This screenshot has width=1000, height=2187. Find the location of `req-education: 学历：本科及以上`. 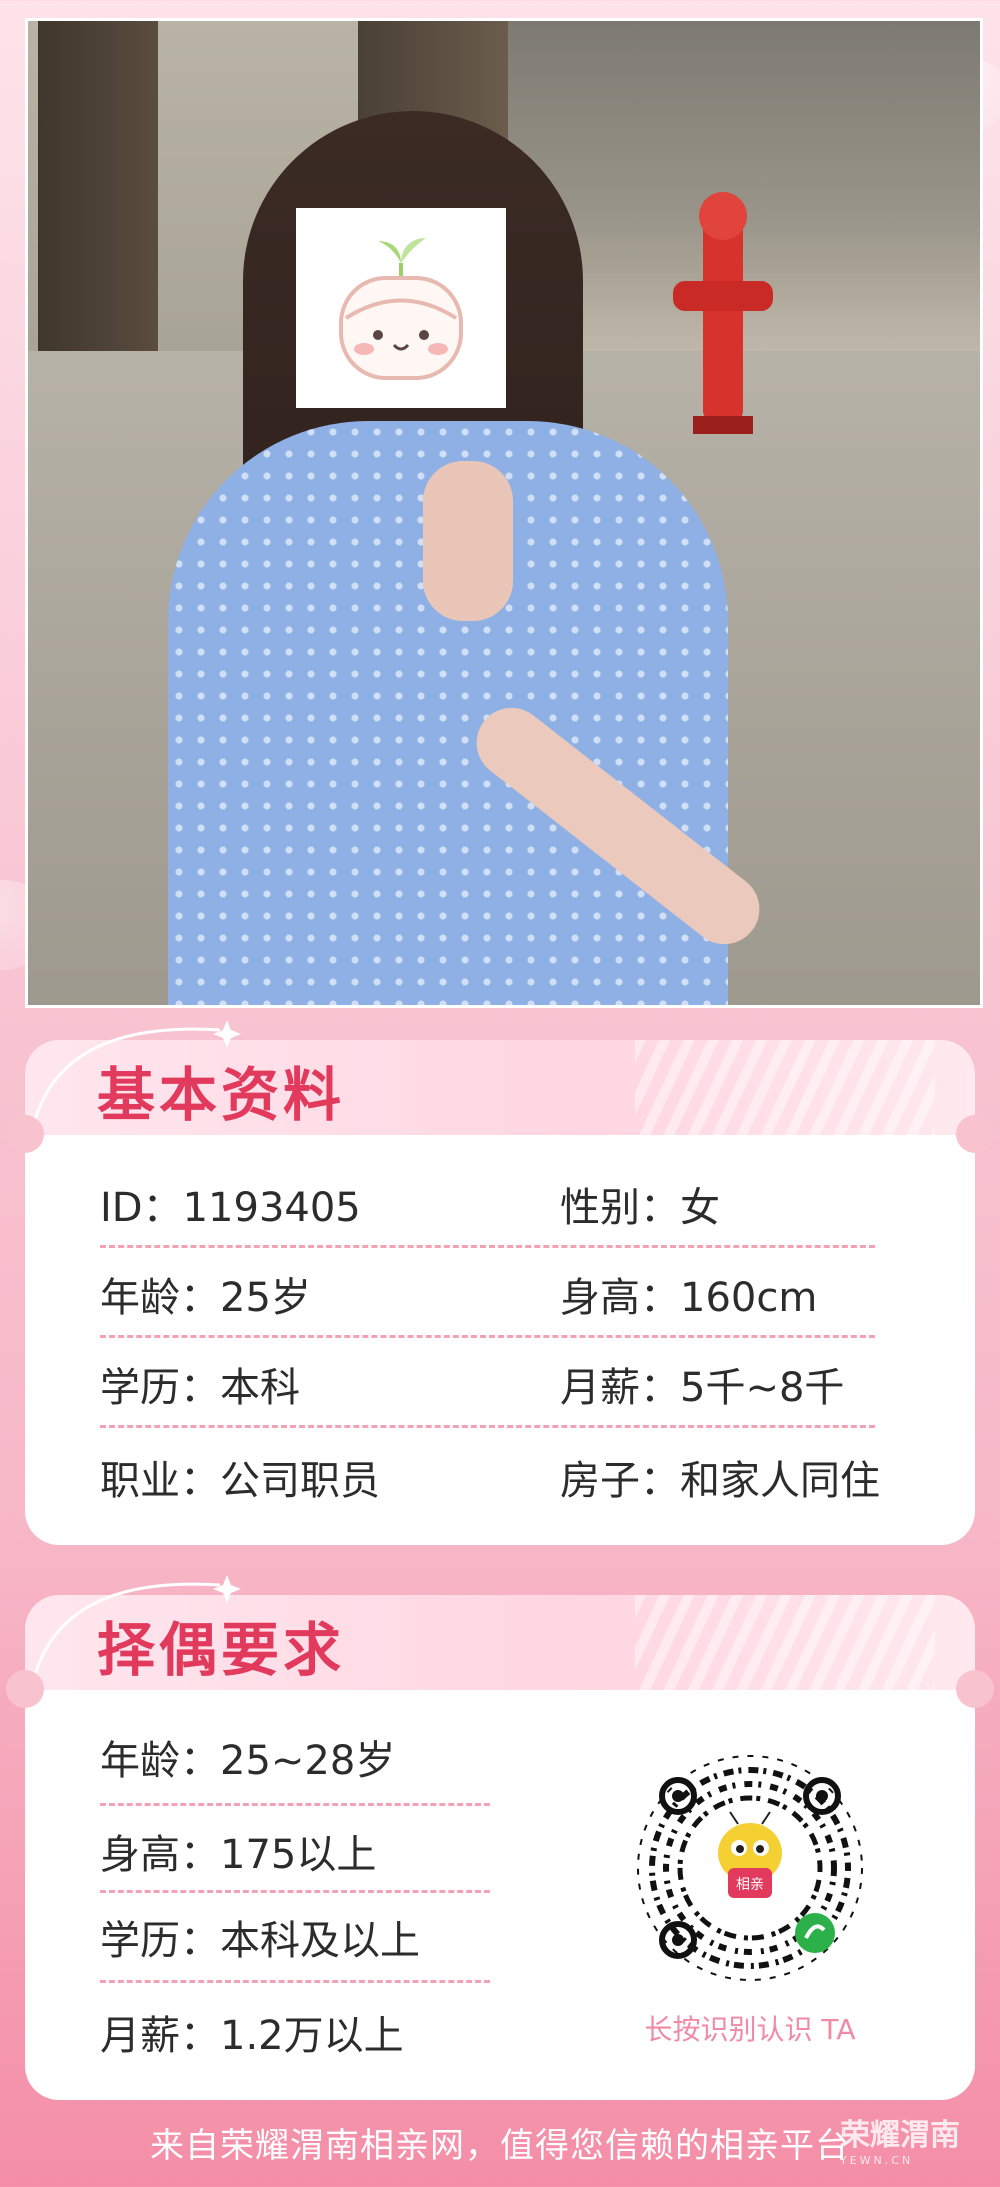

req-education: 学历：本科及以上 is located at coordinates (260, 1941).